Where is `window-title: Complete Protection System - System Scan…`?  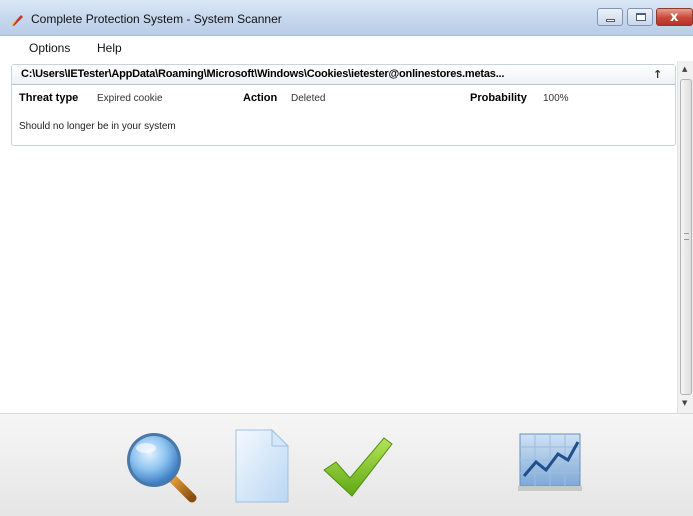 window-title: Complete Protection System - System Scan… is located at coordinates (156, 19).